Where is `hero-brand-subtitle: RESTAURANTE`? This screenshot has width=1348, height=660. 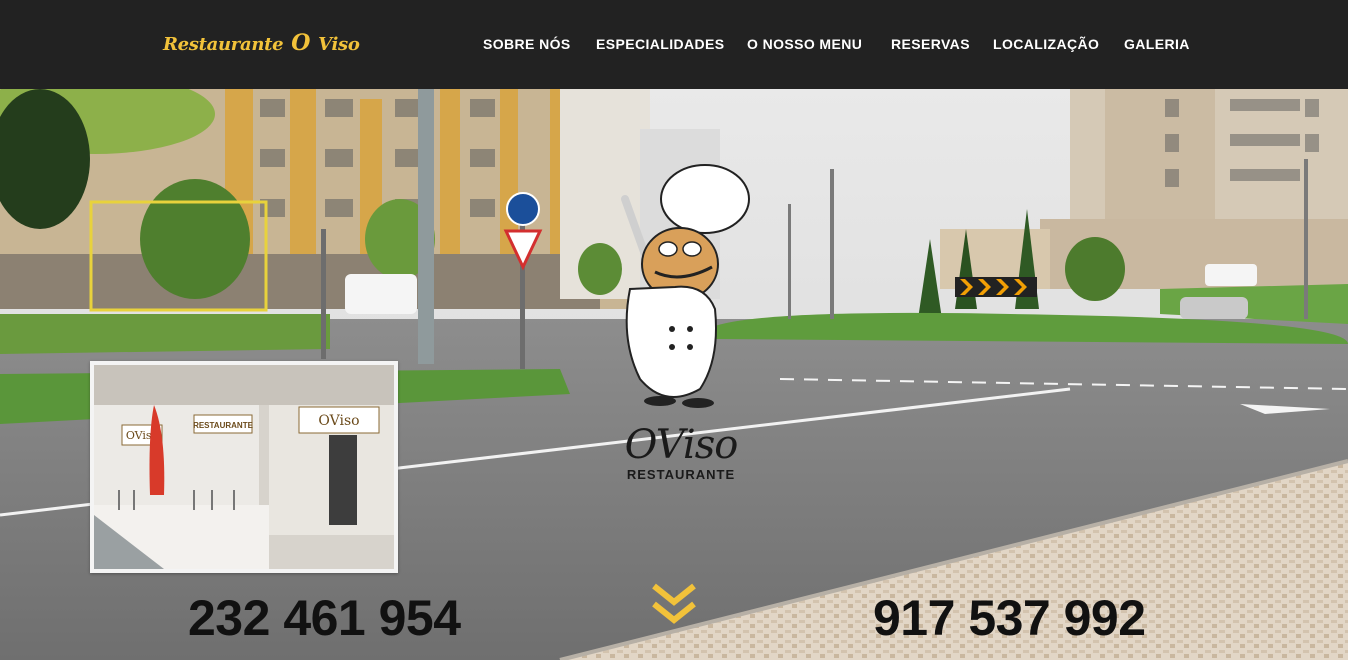
hero-brand-subtitle: RESTAURANTE is located at coordinates (681, 474).